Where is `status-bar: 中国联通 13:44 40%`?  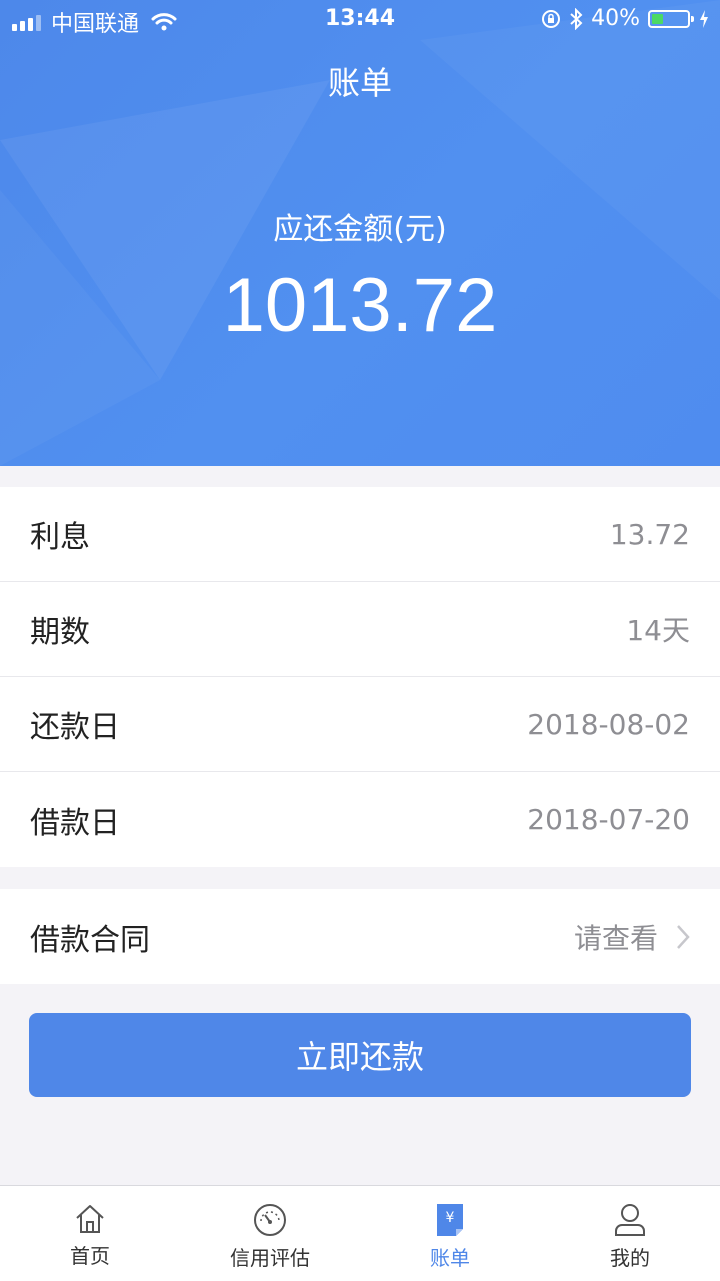
status-bar: 中国联通 13:44 40% is located at coordinates (360, 20).